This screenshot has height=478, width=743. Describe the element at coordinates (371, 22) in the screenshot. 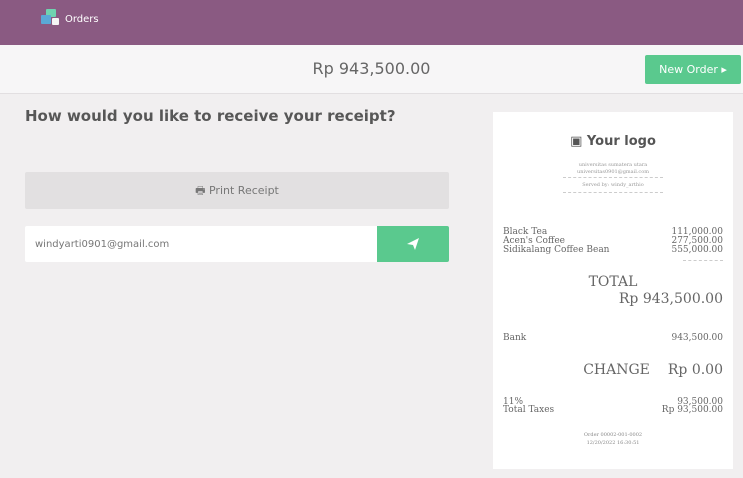

I see `top-navbar: Orders` at that location.